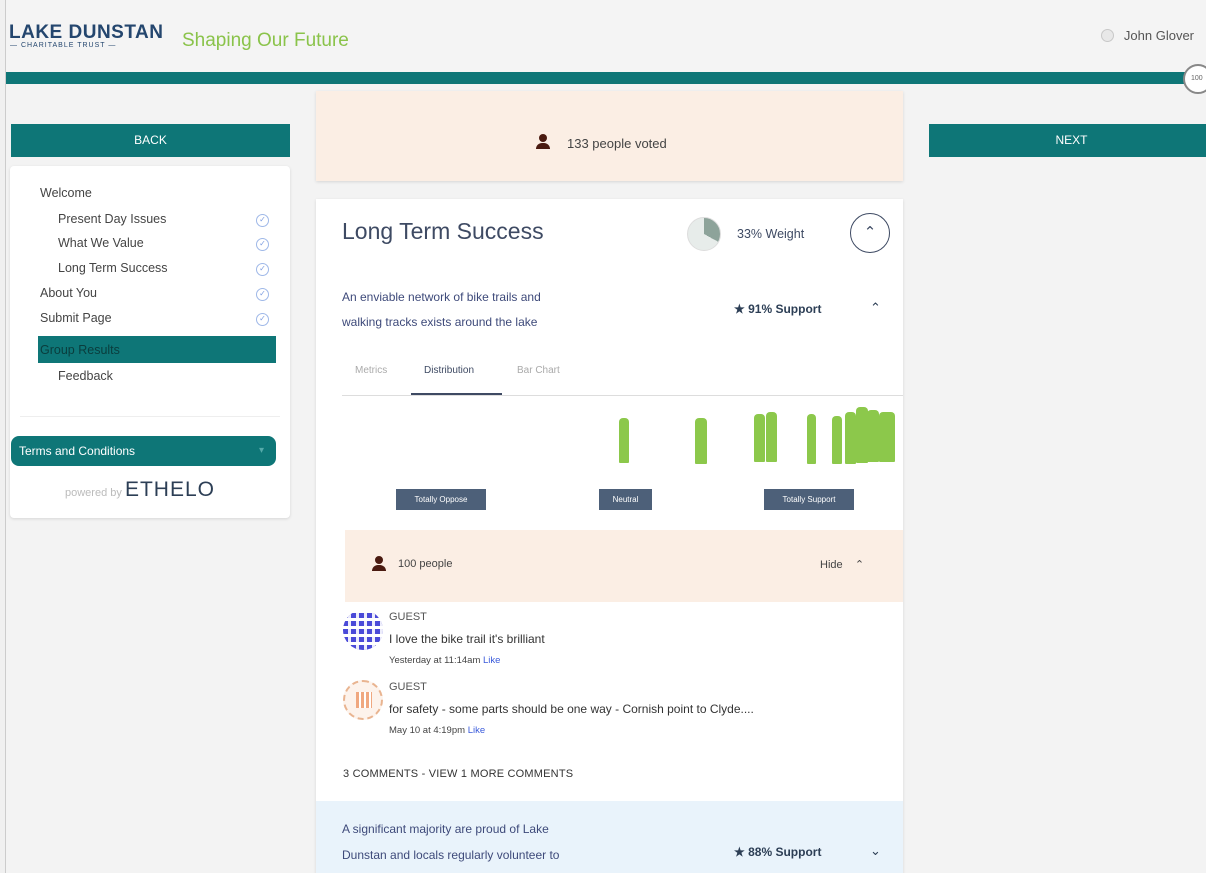  Describe the element at coordinates (265, 40) in the screenshot. I see `tagline: Shaping Our Future` at that location.